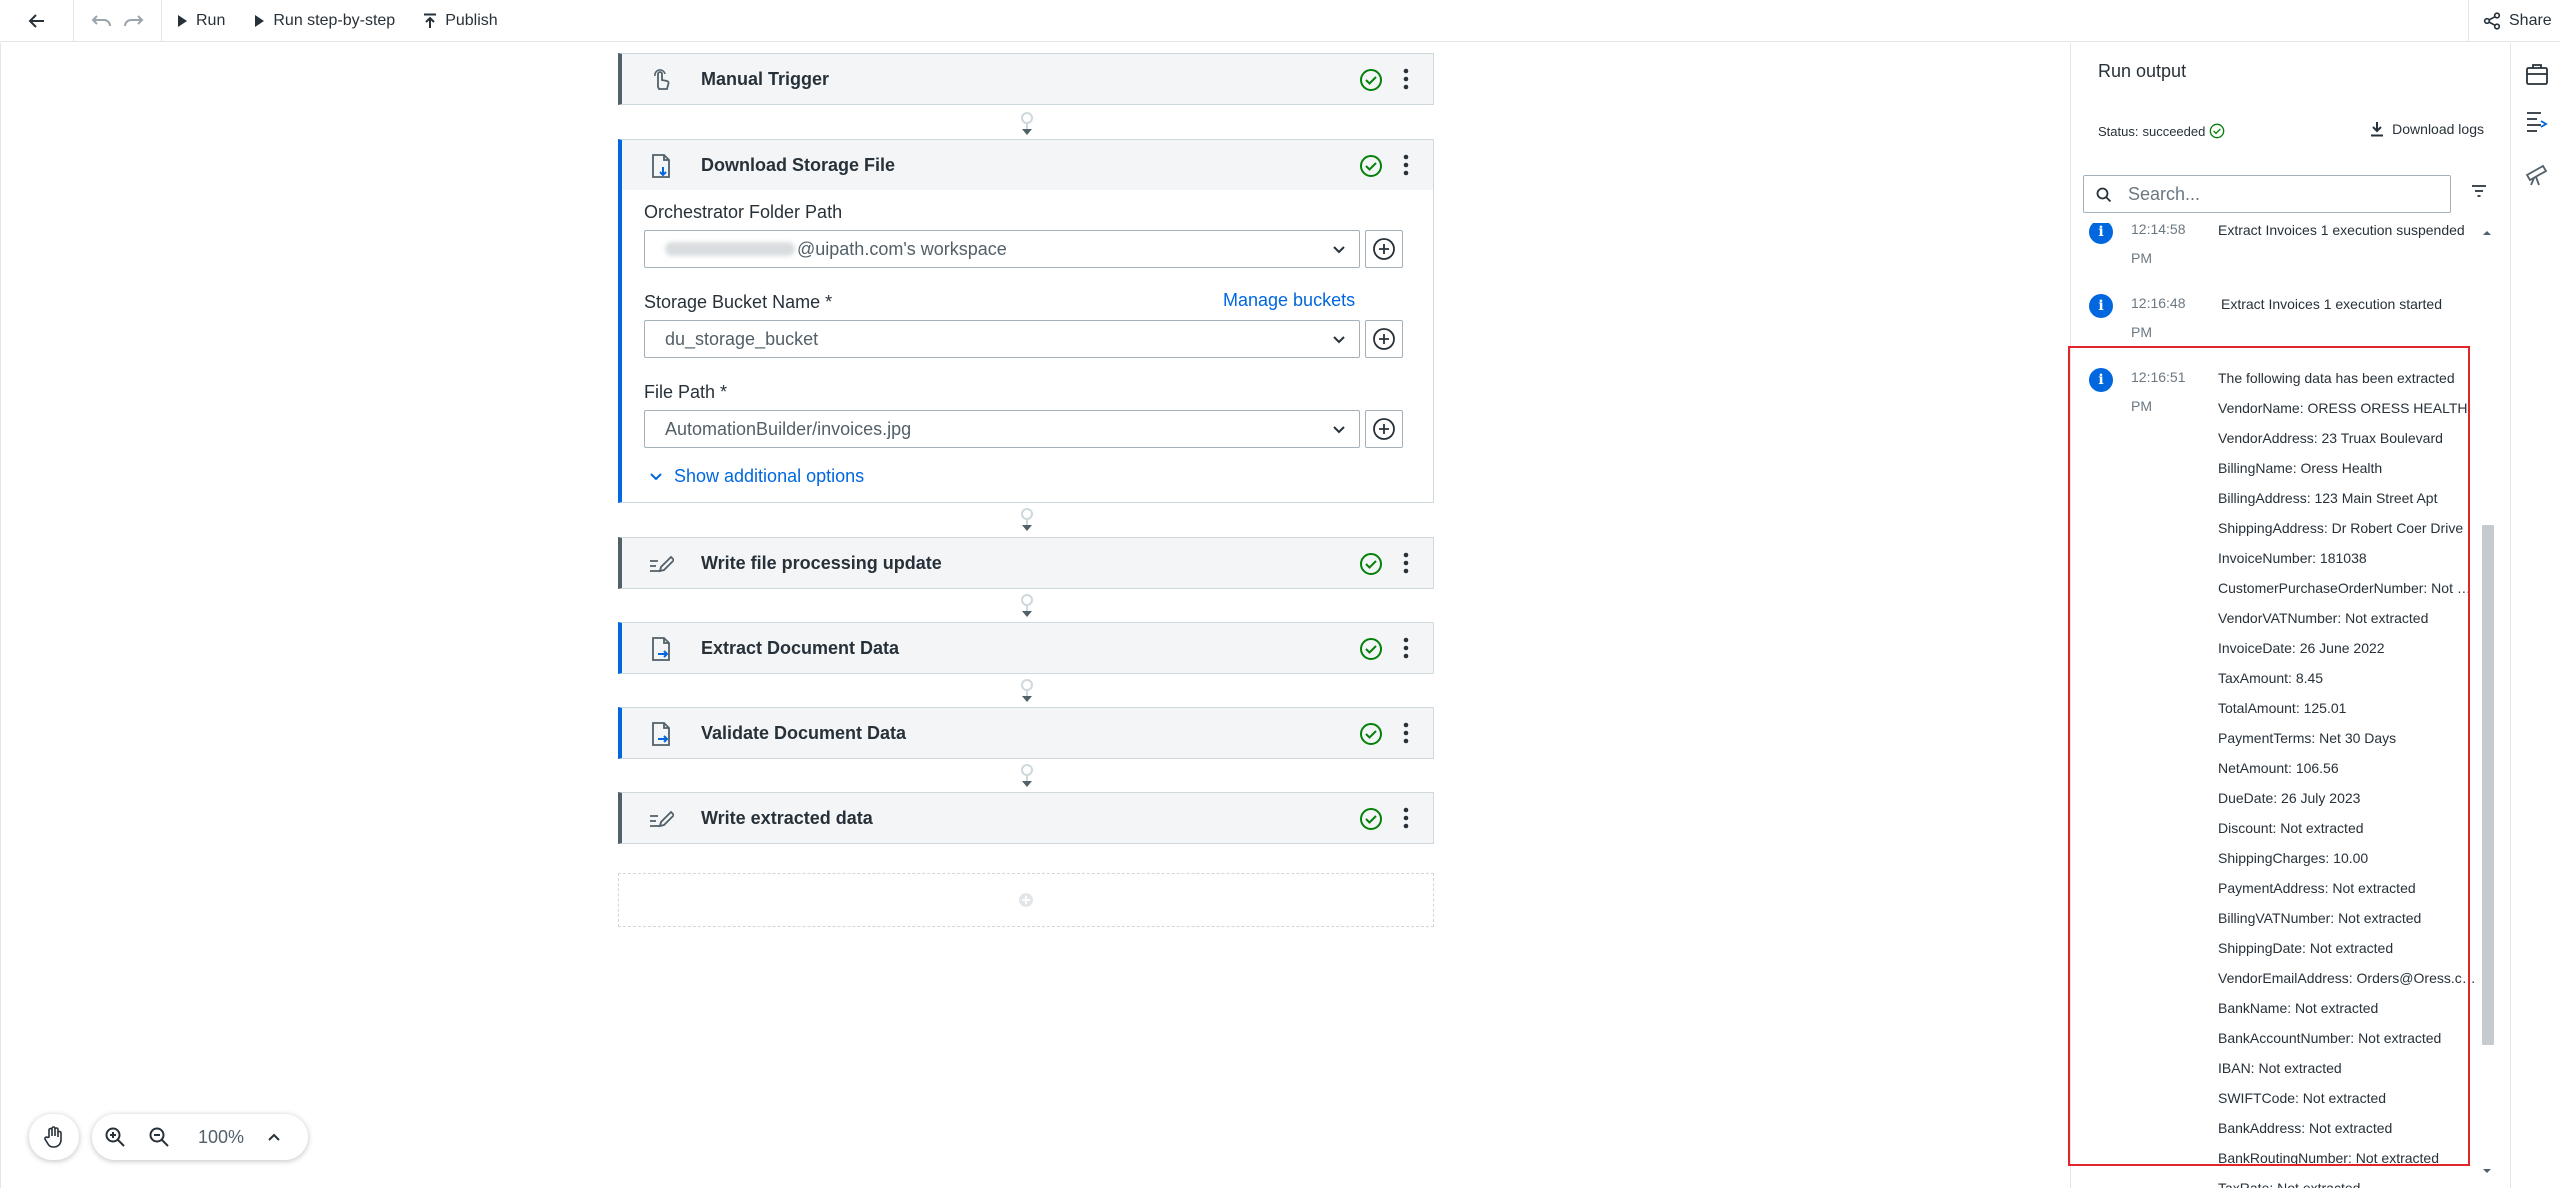  I want to click on log-line: DueDate: 26 July 2023, so click(2289, 798).